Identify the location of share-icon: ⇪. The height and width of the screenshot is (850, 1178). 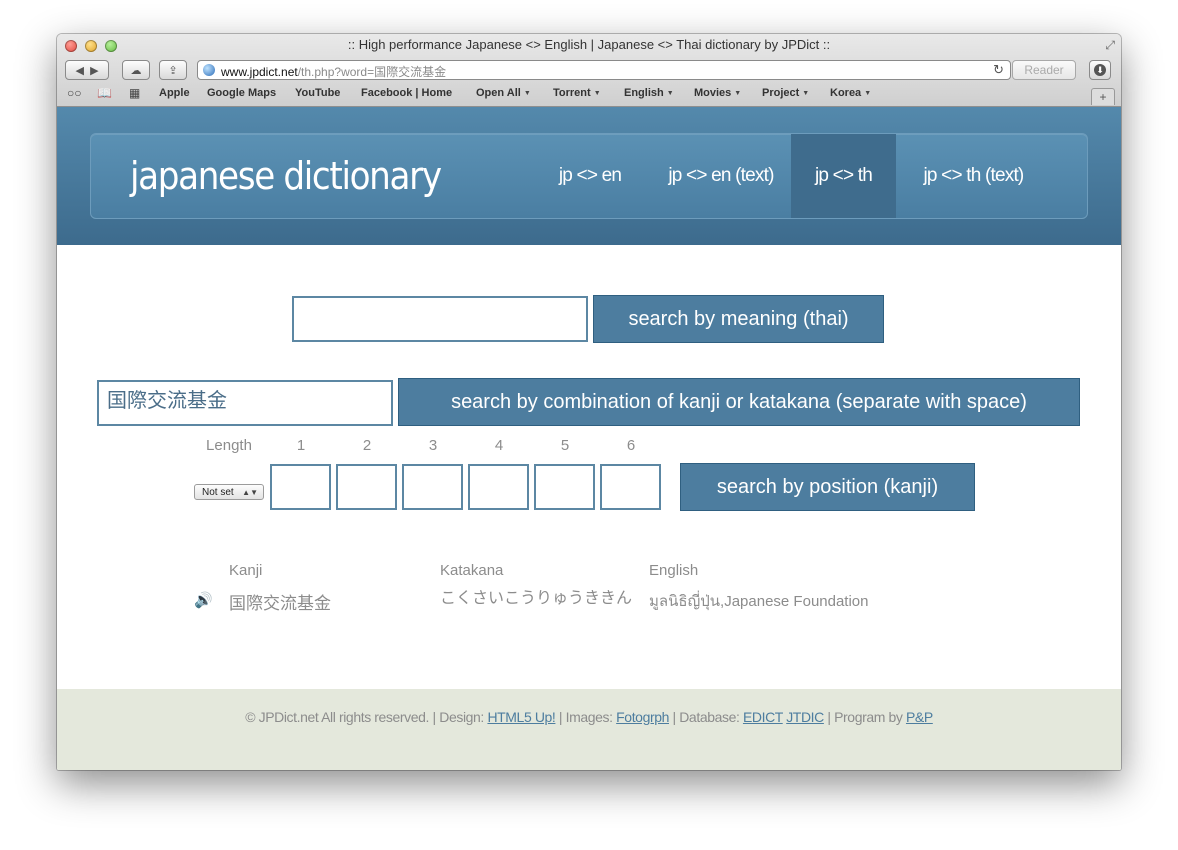
(173, 71).